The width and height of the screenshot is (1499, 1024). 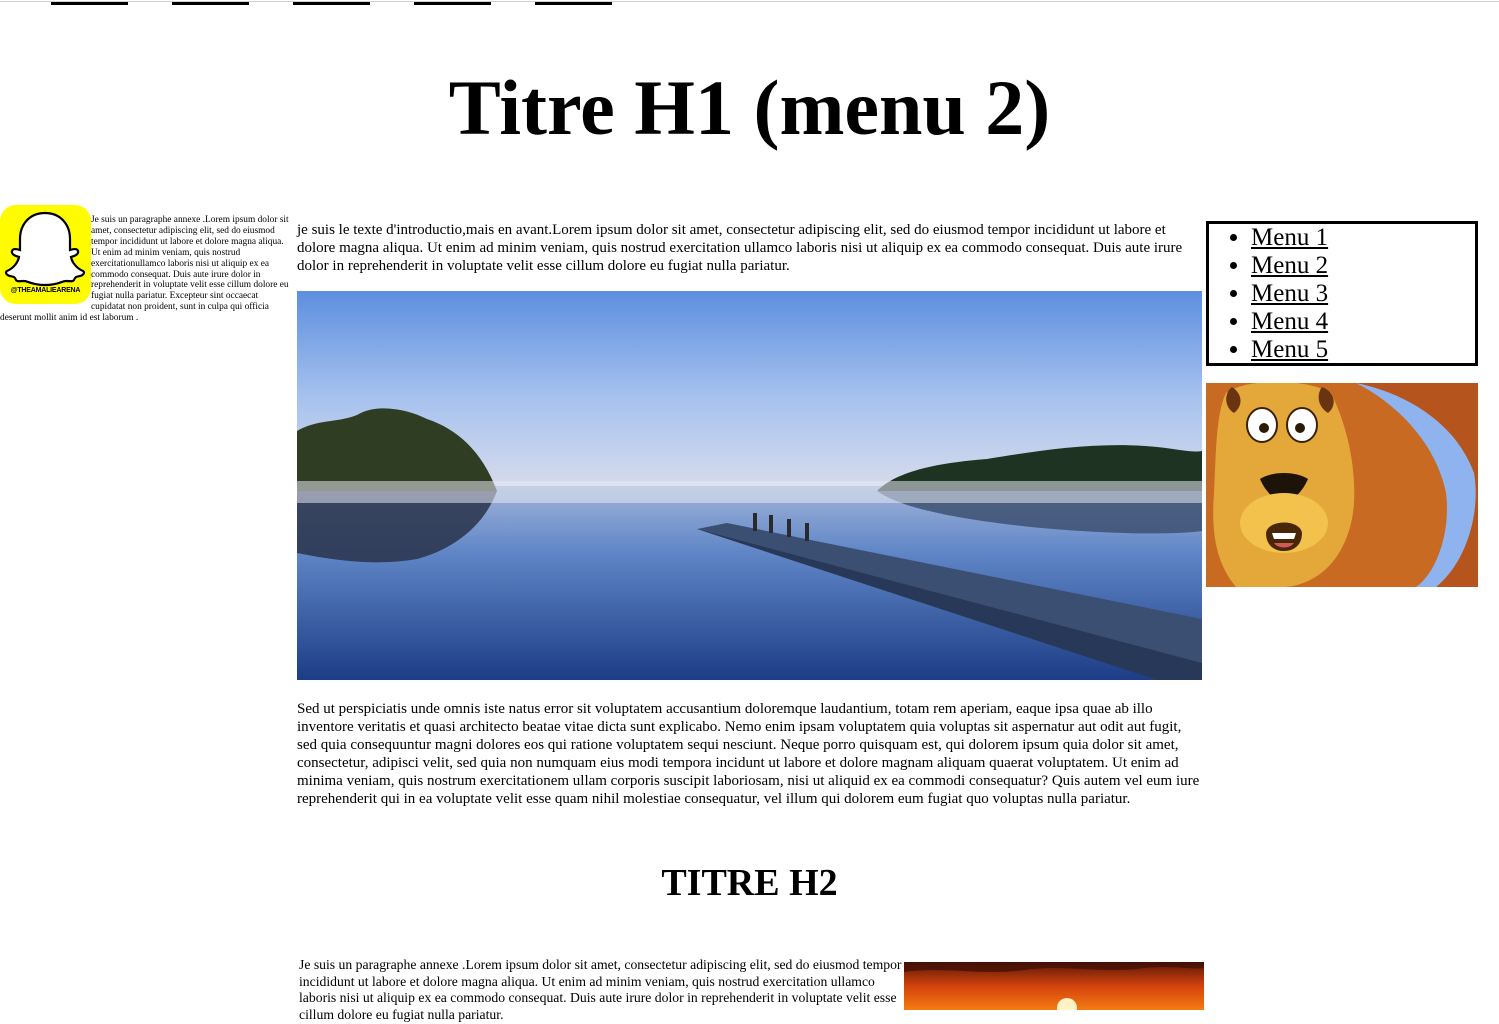 I want to click on lion-cartoon-image, so click(x=1342, y=485).